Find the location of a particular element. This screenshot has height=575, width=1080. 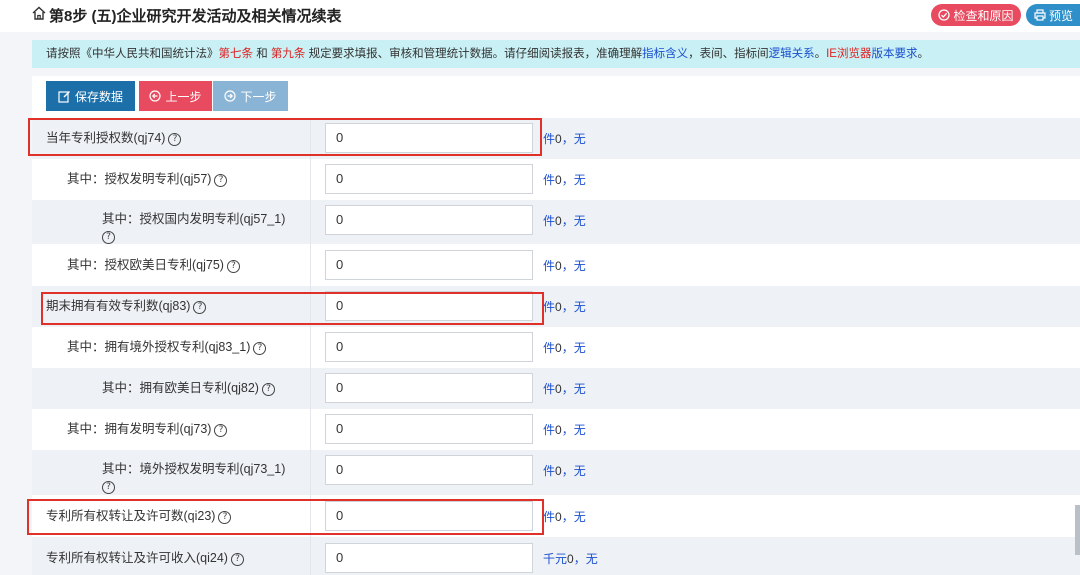

preview-label: 预览 is located at coordinates (1061, 15).